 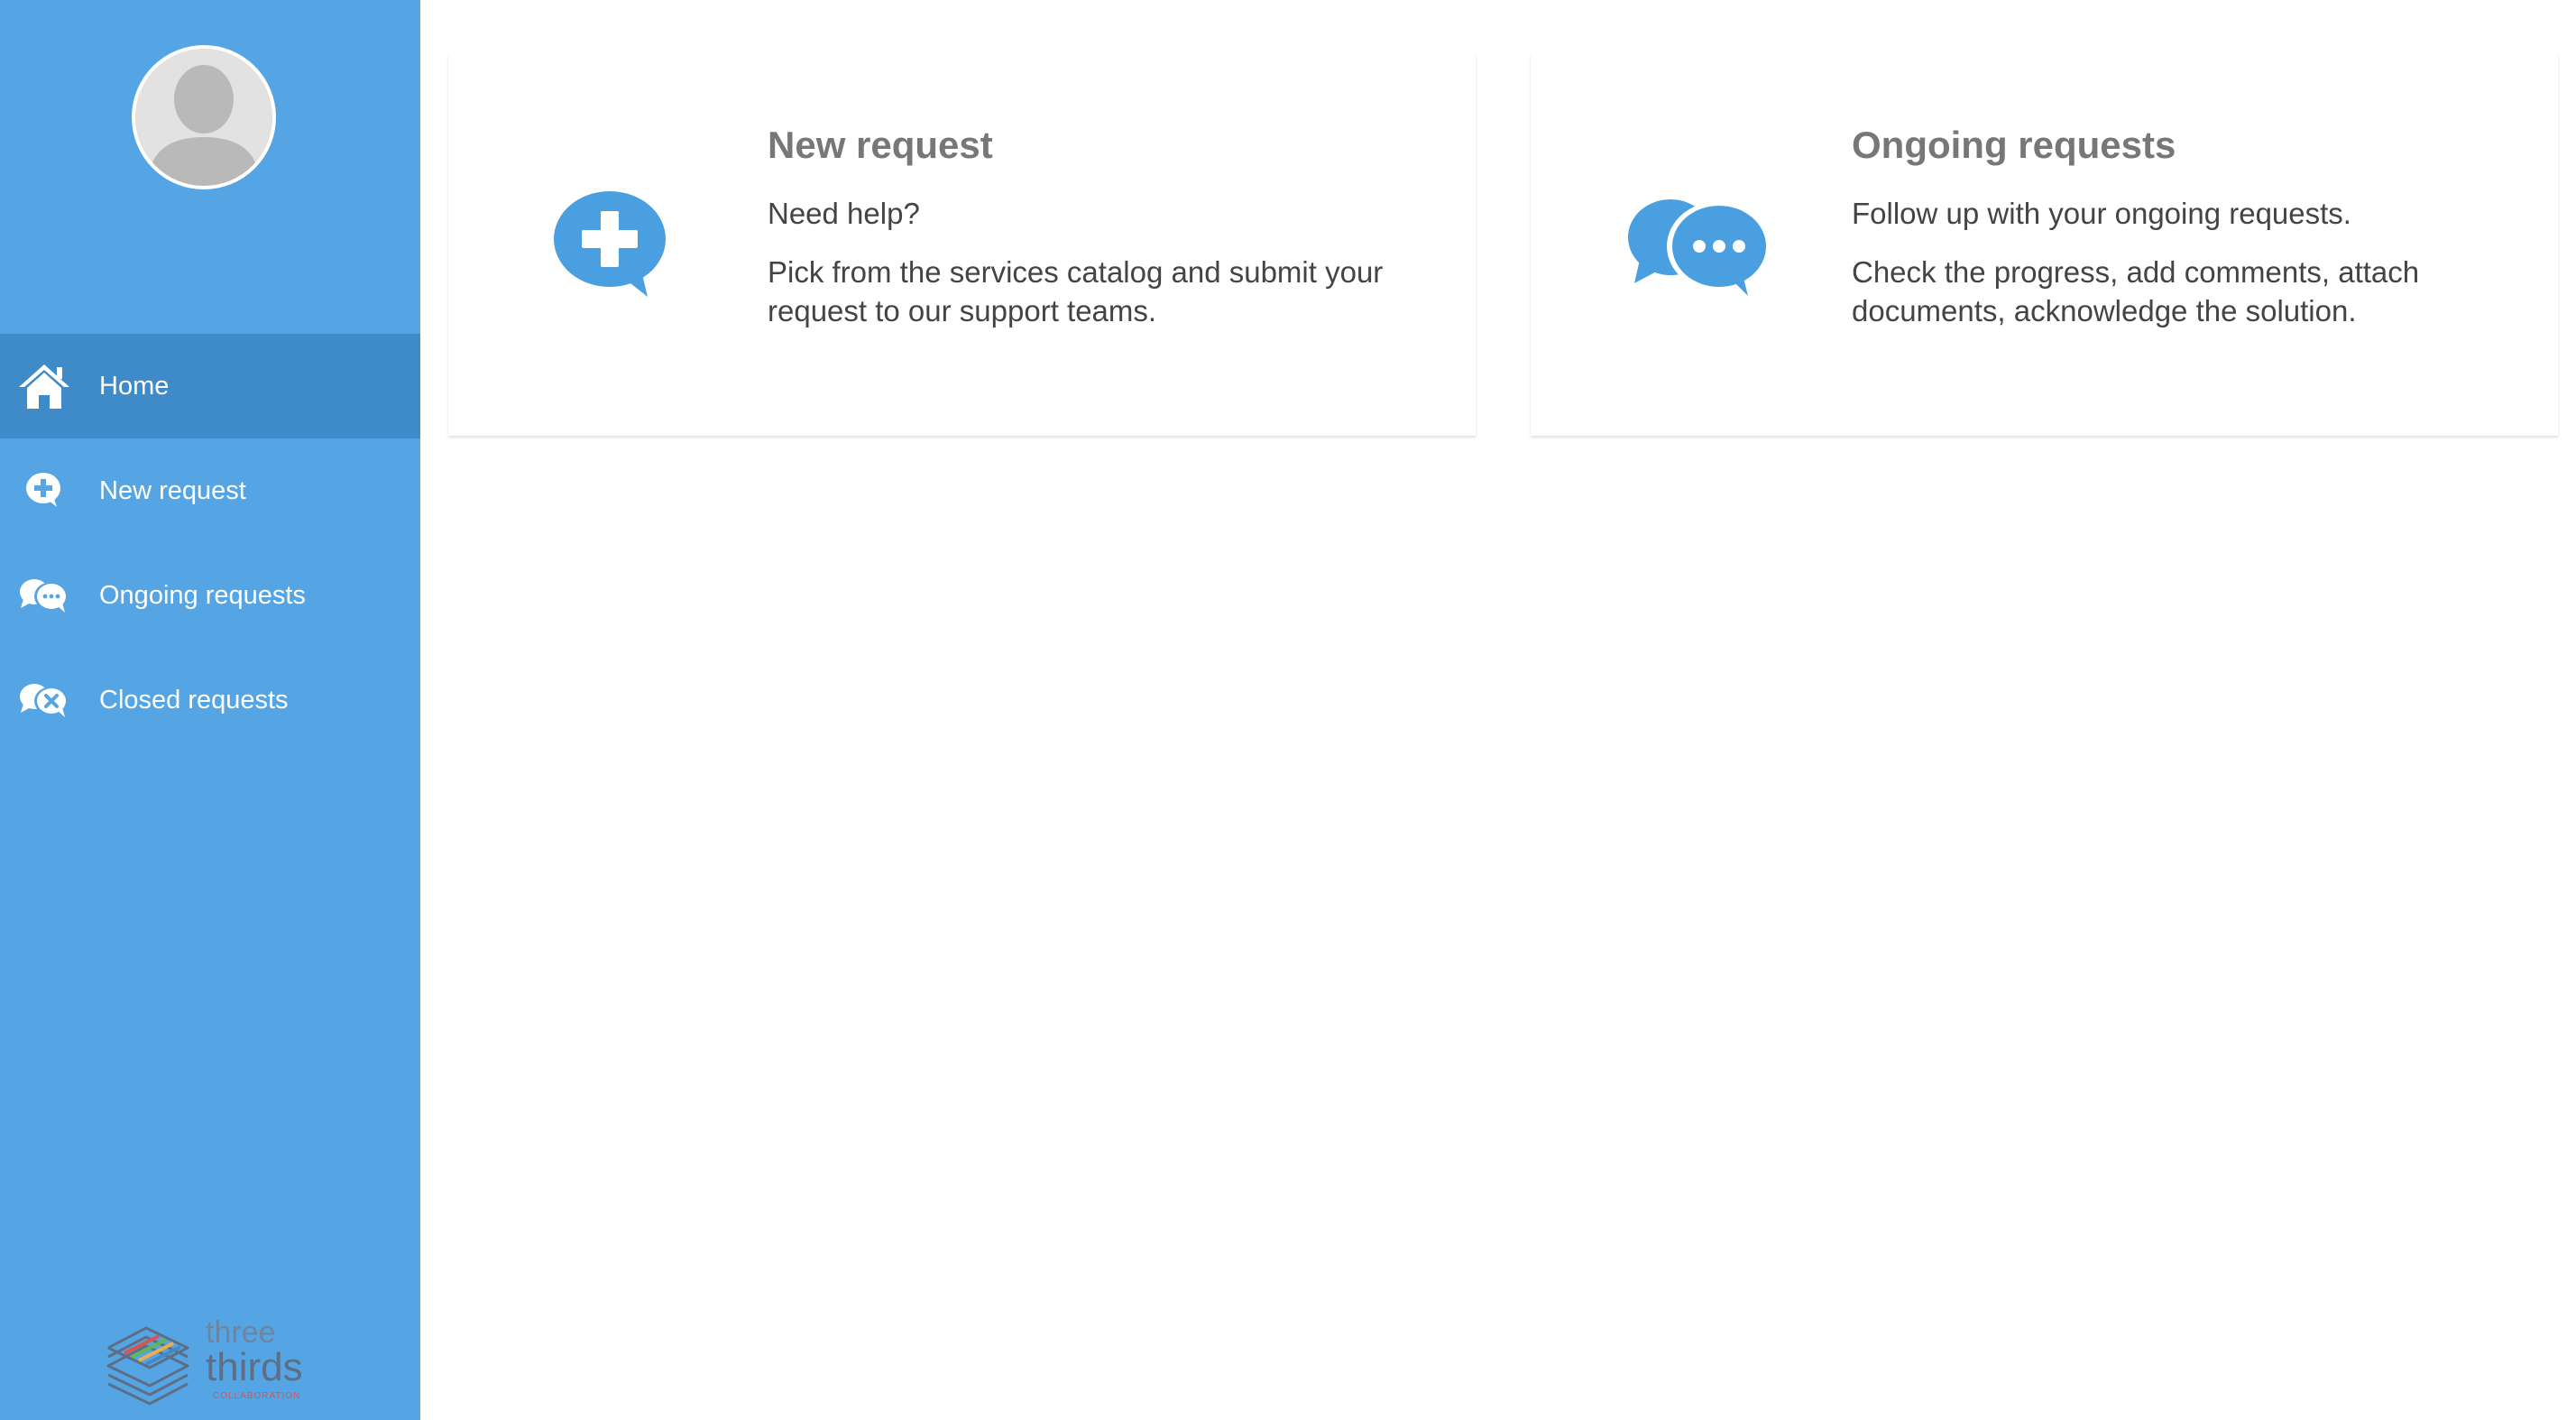 I want to click on user-avatar-icon, so click(x=203, y=118).